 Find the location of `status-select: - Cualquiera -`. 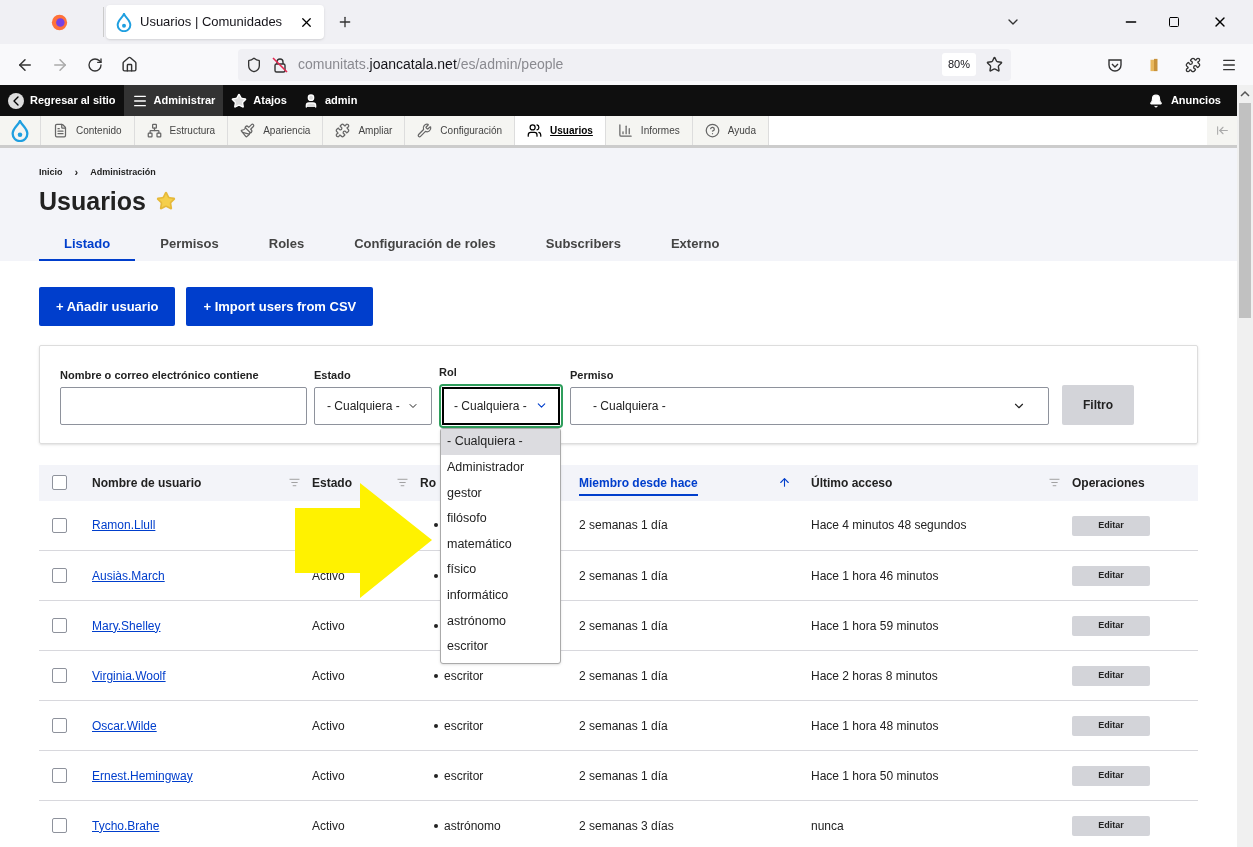

status-select: - Cualquiera - is located at coordinates (373, 405).